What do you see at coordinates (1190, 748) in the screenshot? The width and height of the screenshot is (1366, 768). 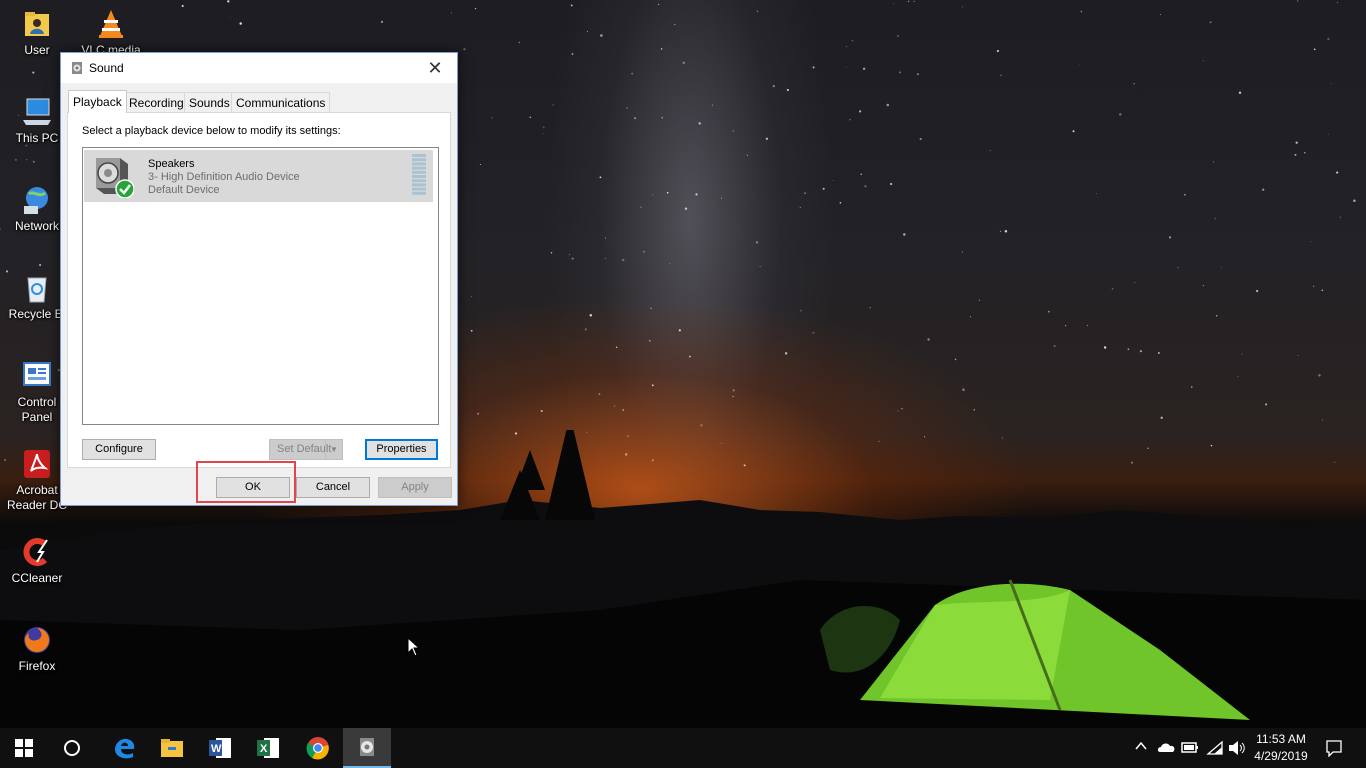 I see `battery-icon` at bounding box center [1190, 748].